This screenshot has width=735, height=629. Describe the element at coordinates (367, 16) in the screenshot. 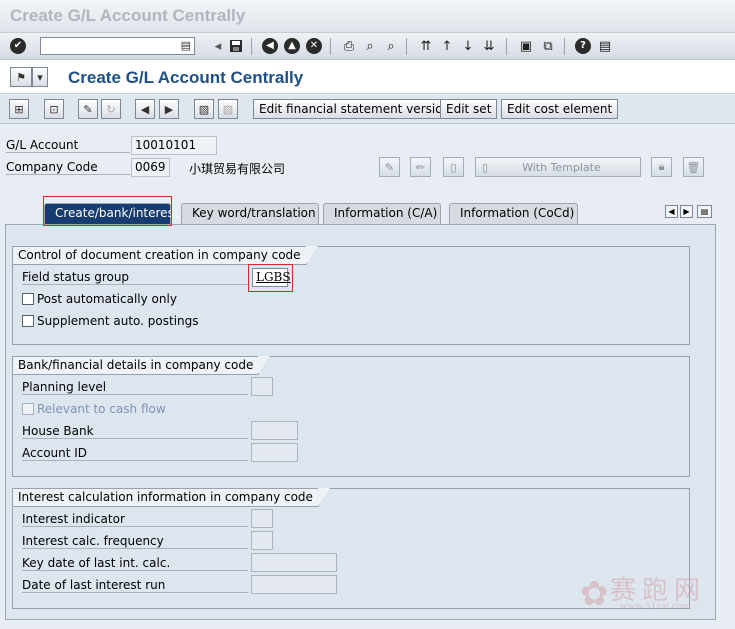

I see `window-title-bar: Create G/L Account Centrally` at that location.